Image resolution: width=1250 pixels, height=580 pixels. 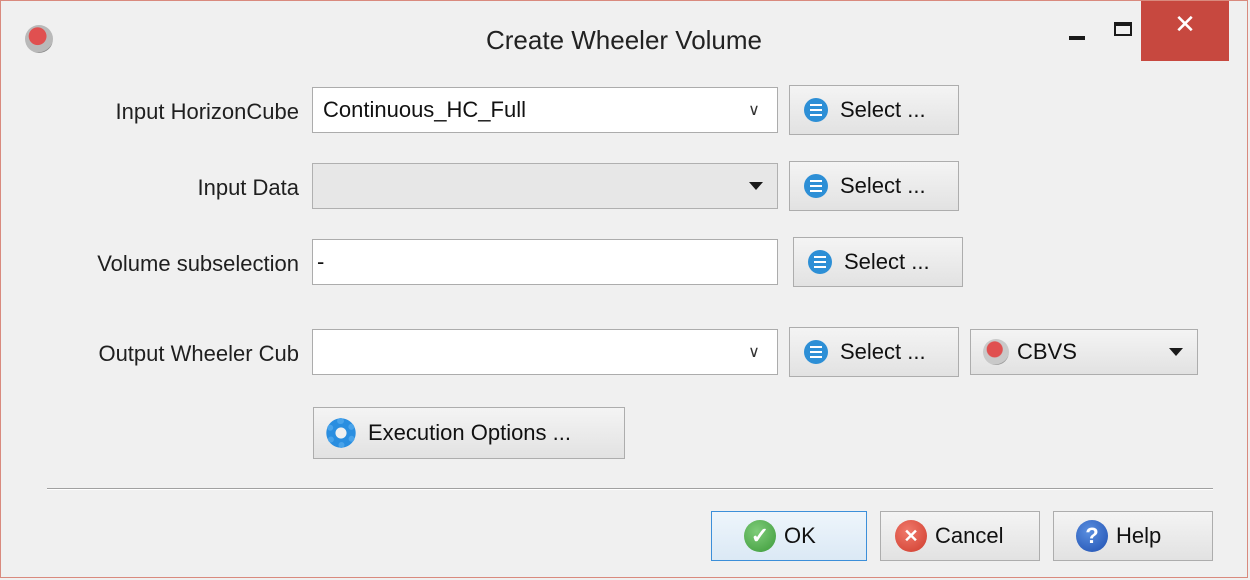 What do you see at coordinates (1123, 29) in the screenshot?
I see `maximize-icon` at bounding box center [1123, 29].